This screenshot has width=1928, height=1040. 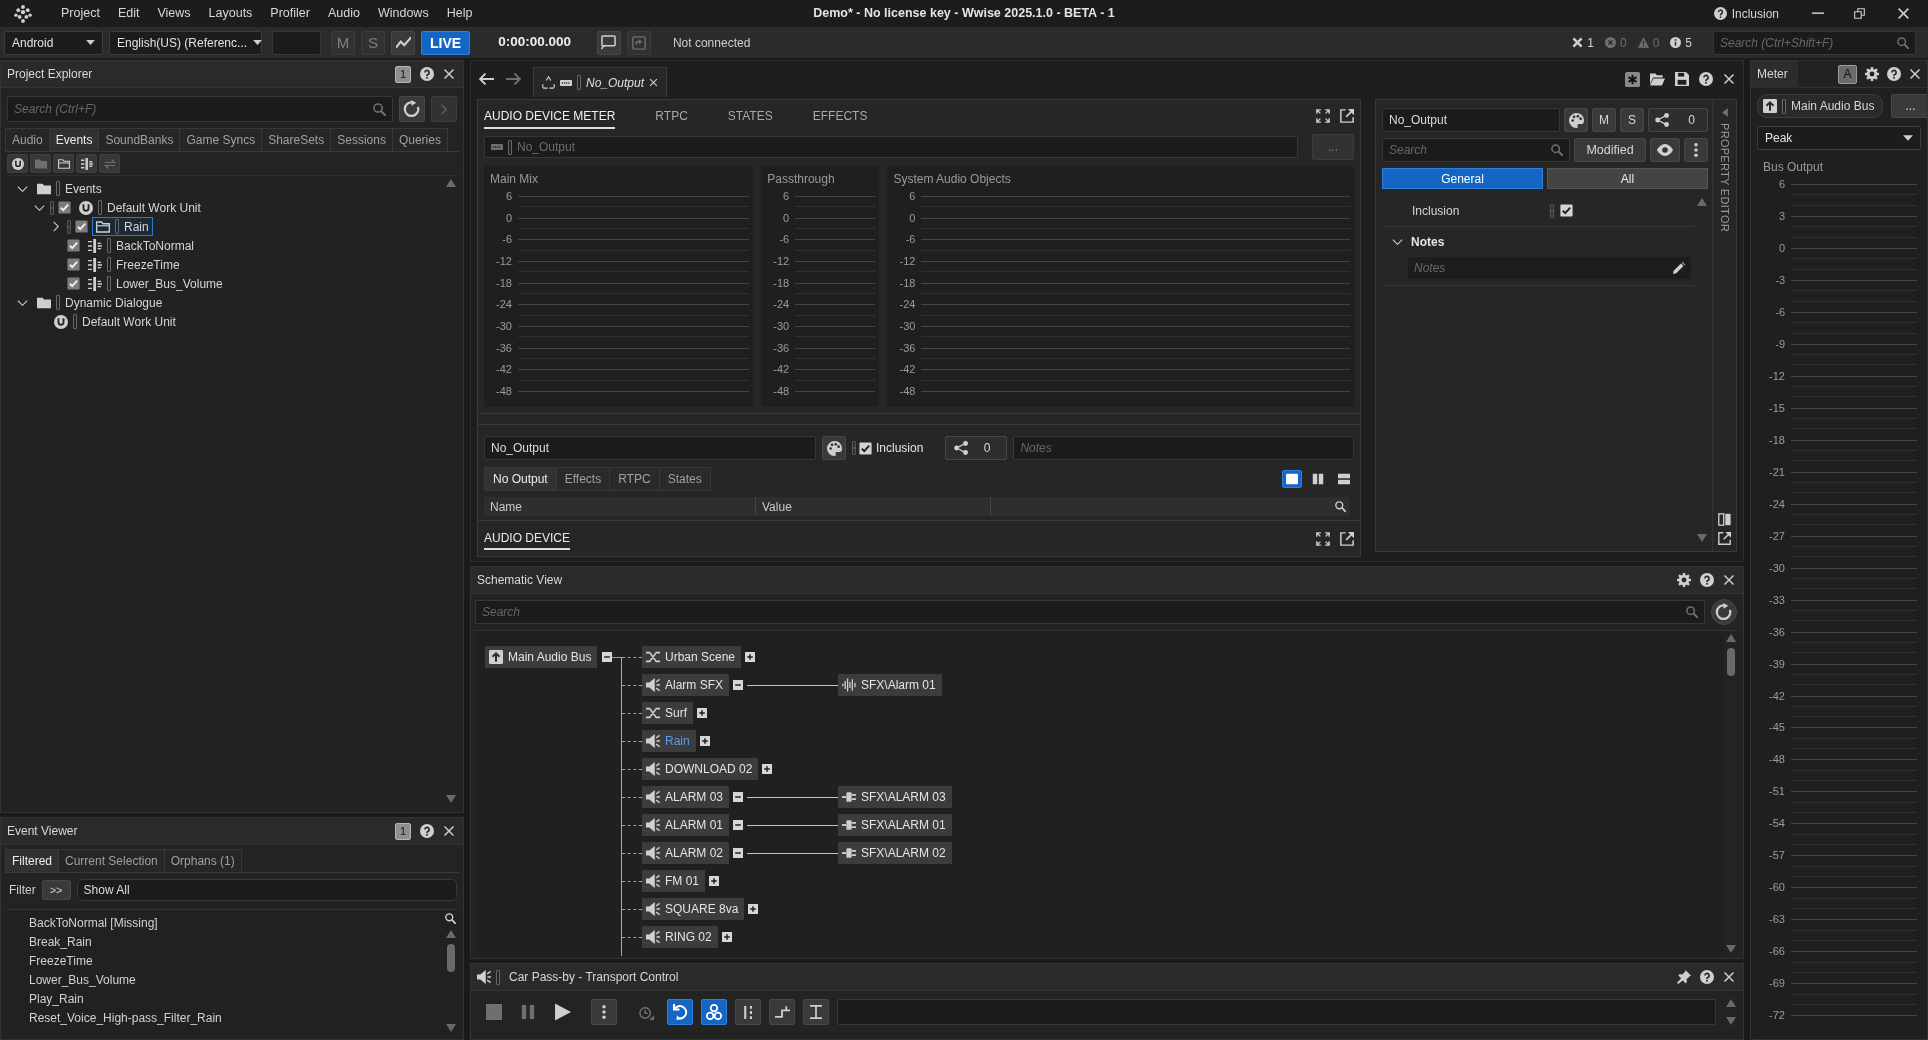 What do you see at coordinates (63, 163) in the screenshot?
I see `folder-outline-button` at bounding box center [63, 163].